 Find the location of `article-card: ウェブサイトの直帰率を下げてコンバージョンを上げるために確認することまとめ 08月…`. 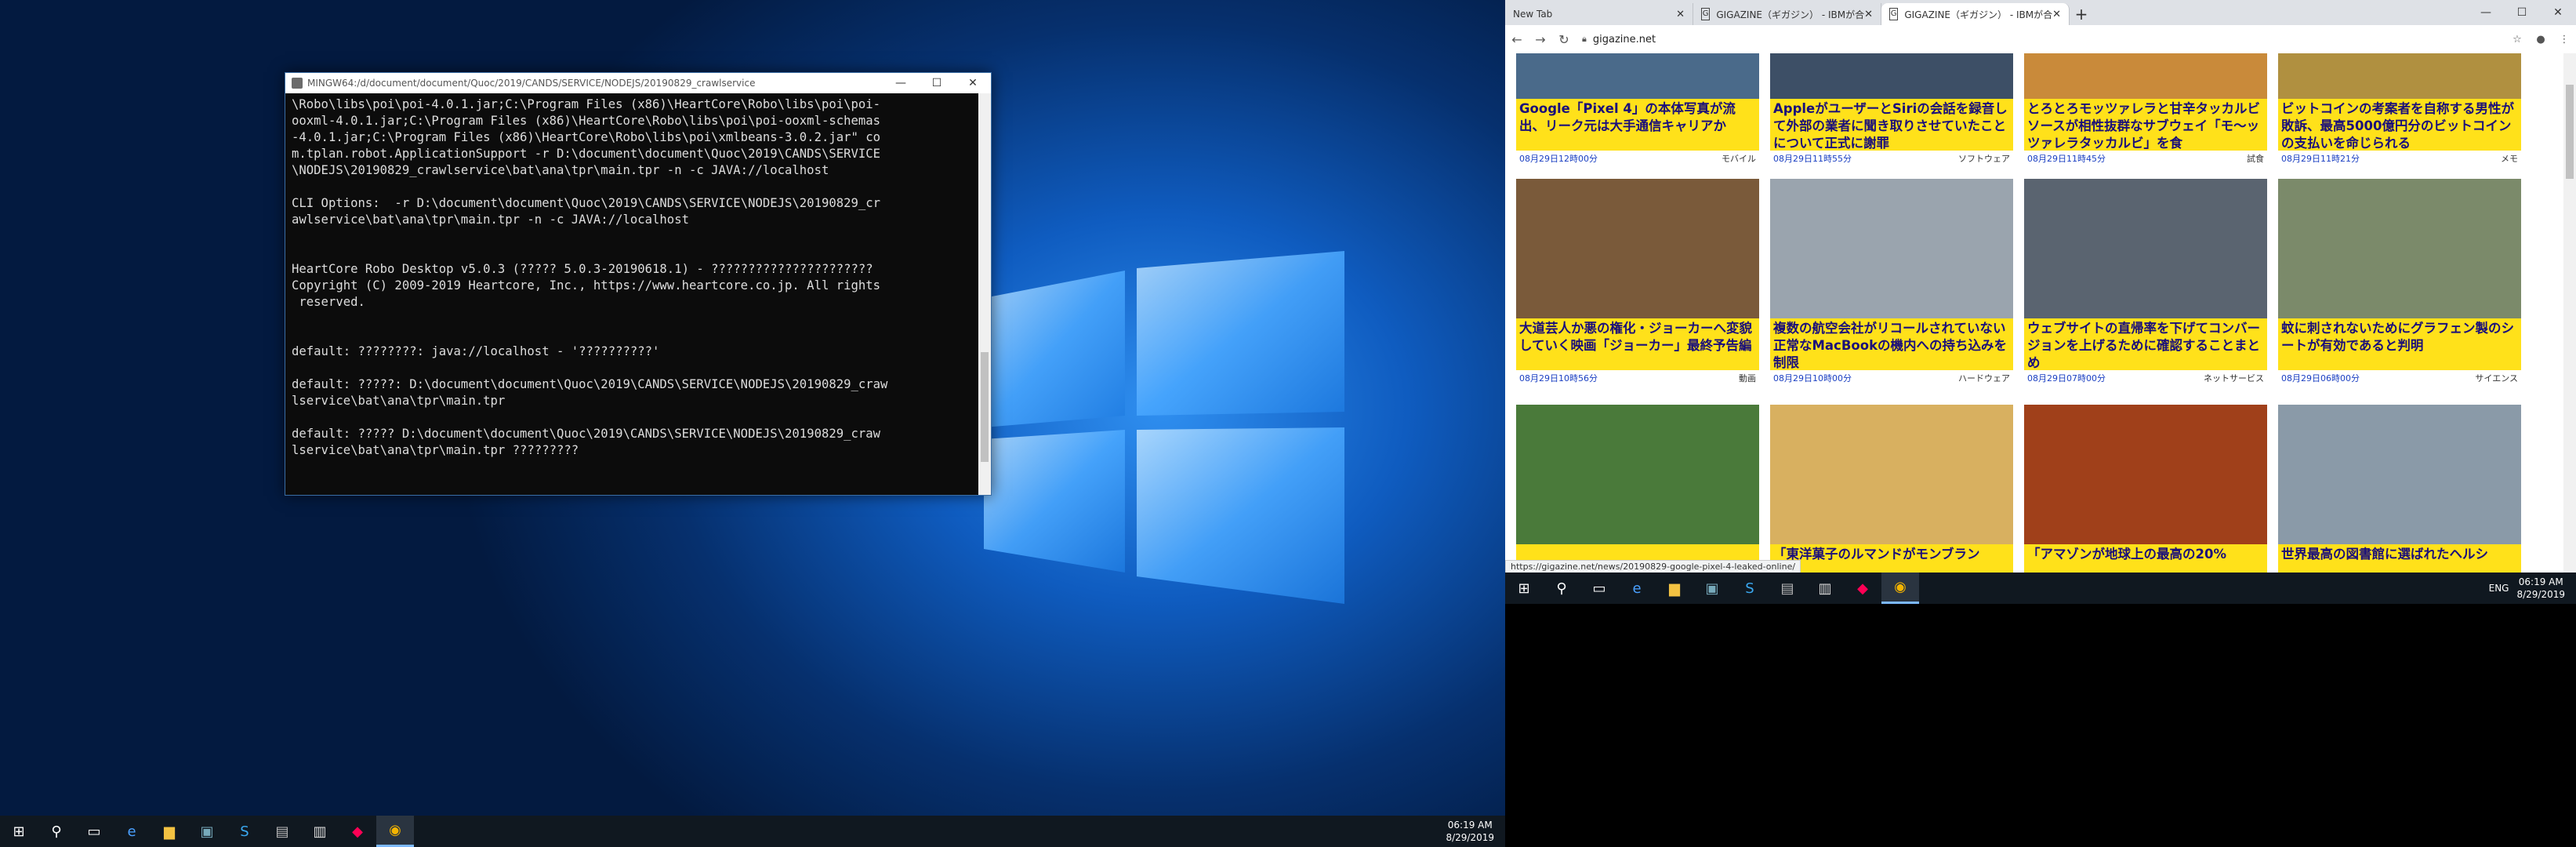

article-card: ウェブサイトの直帰率を下げてコンバージョンを上げるために確認することまとめ 08月… is located at coordinates (2146, 282).